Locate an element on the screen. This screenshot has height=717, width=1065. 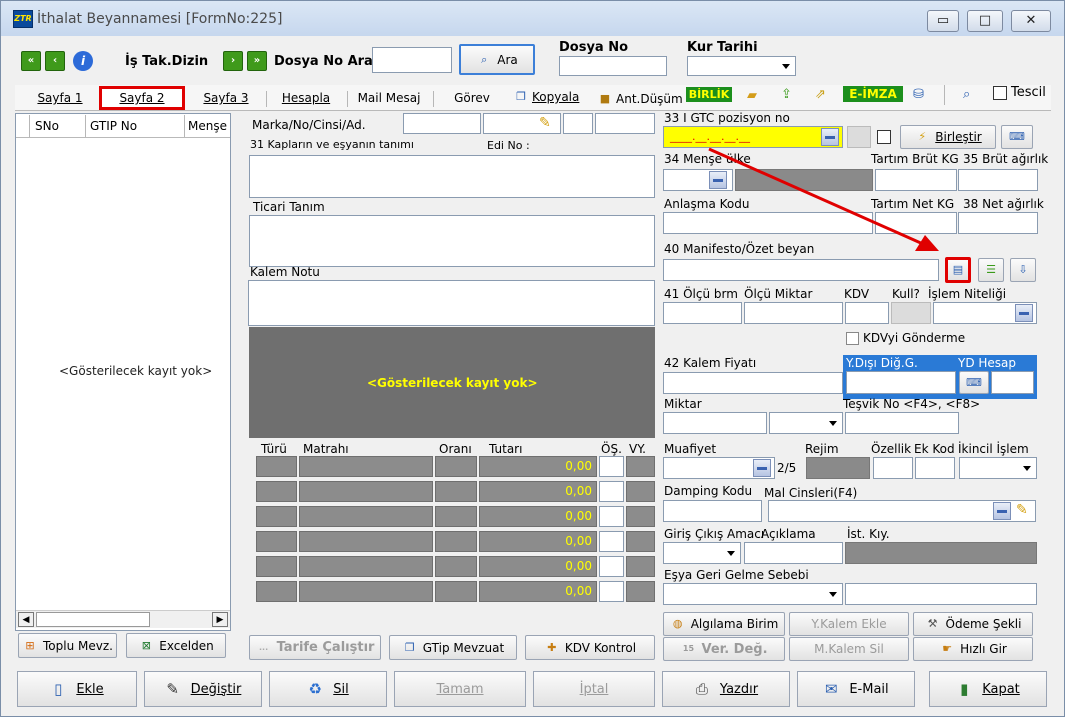
e-imza-button: E-İMZA is located at coordinates (873, 94).